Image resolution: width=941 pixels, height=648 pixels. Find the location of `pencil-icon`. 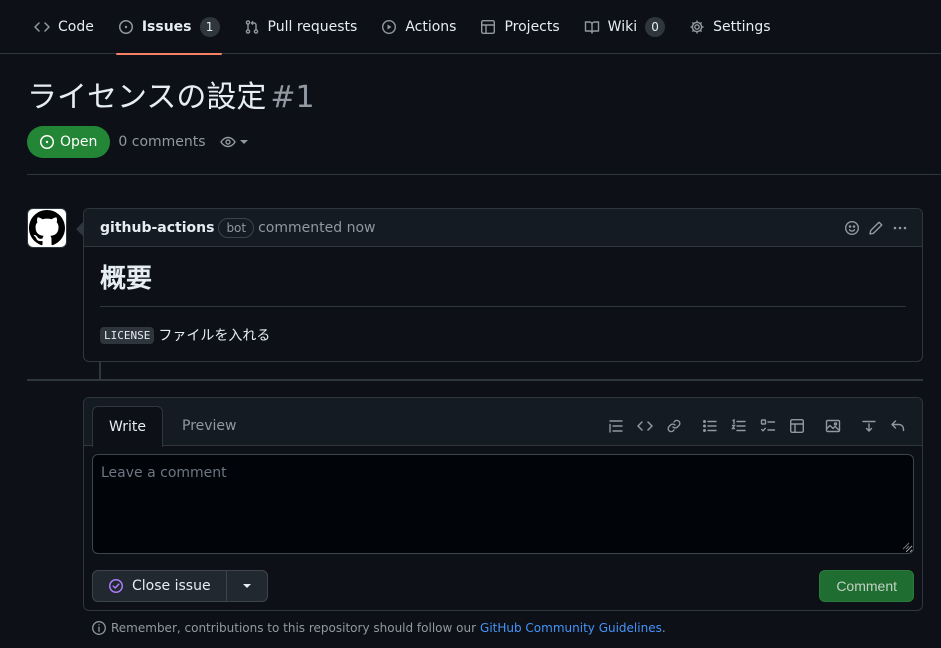

pencil-icon is located at coordinates (876, 228).